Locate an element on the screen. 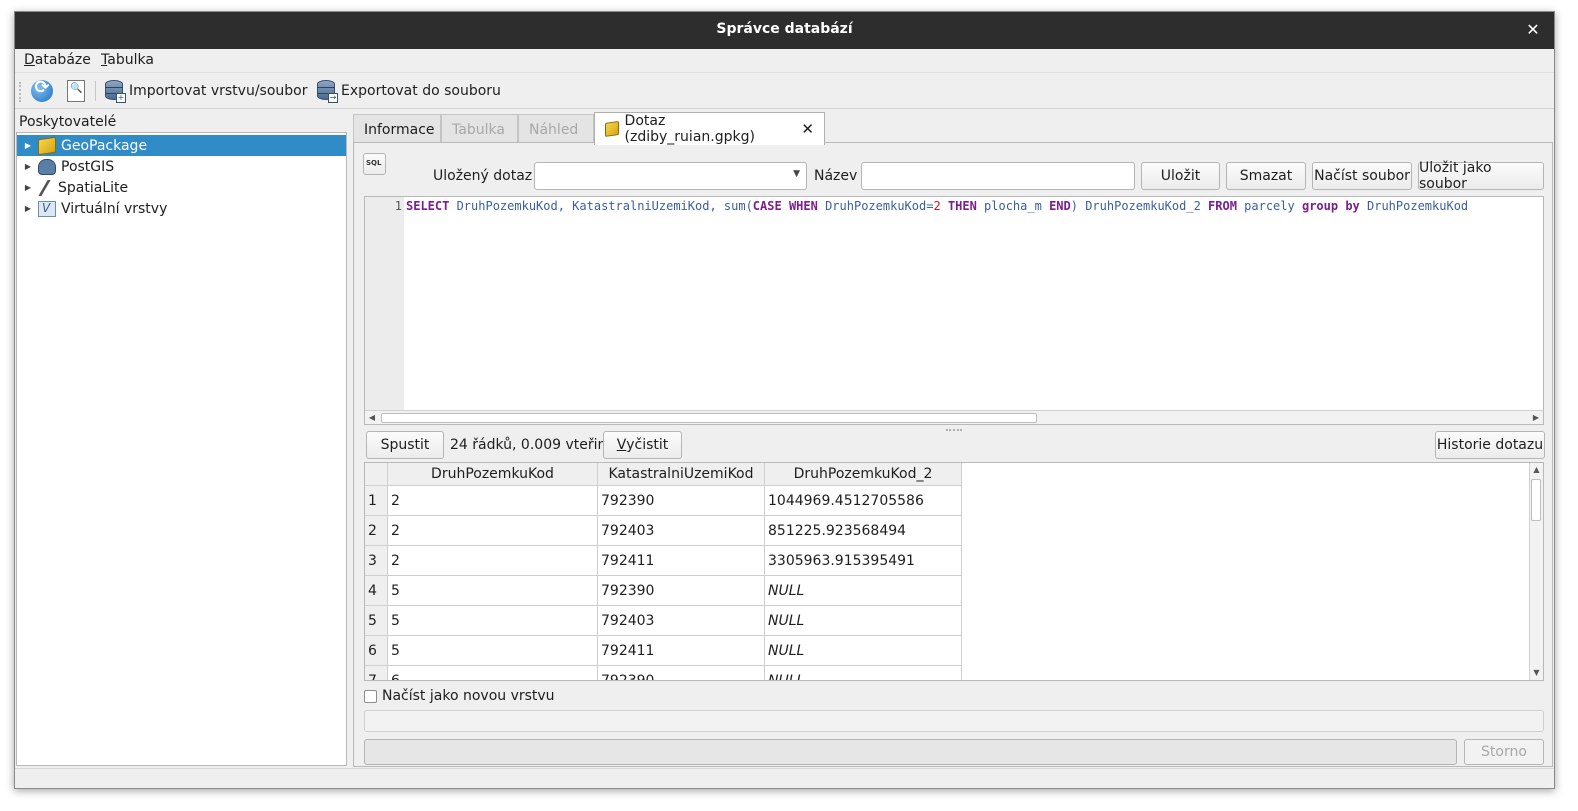 This screenshot has width=1578, height=811. table-cell: 6 is located at coordinates (493, 673).